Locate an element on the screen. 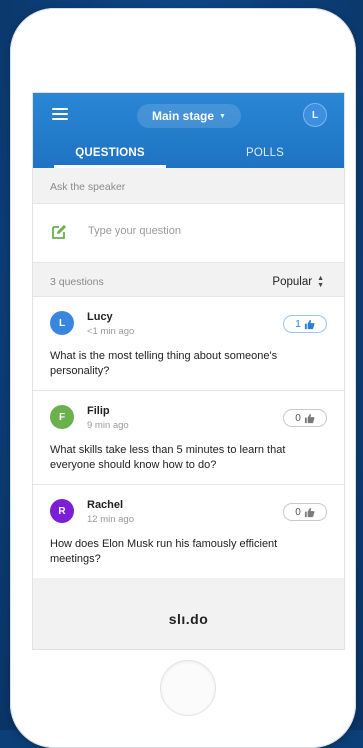 The image size is (363, 748). like-button: 1 is located at coordinates (305, 324).